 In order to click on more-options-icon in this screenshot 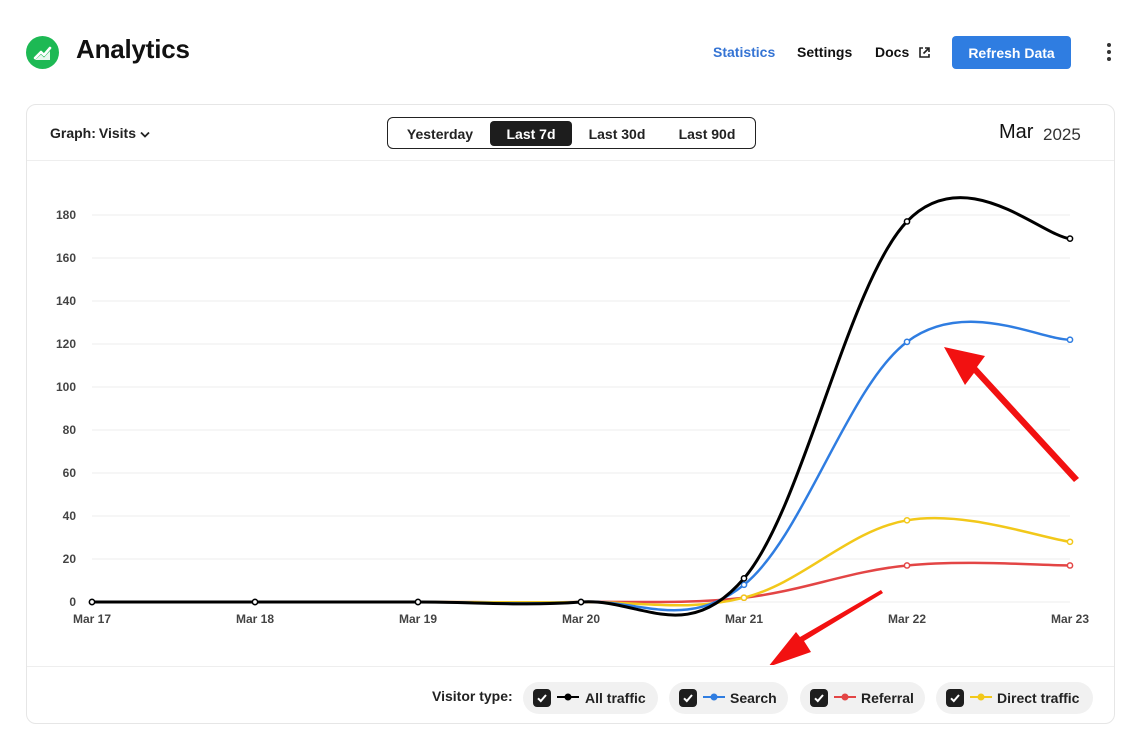, I will do `click(1109, 52)`.